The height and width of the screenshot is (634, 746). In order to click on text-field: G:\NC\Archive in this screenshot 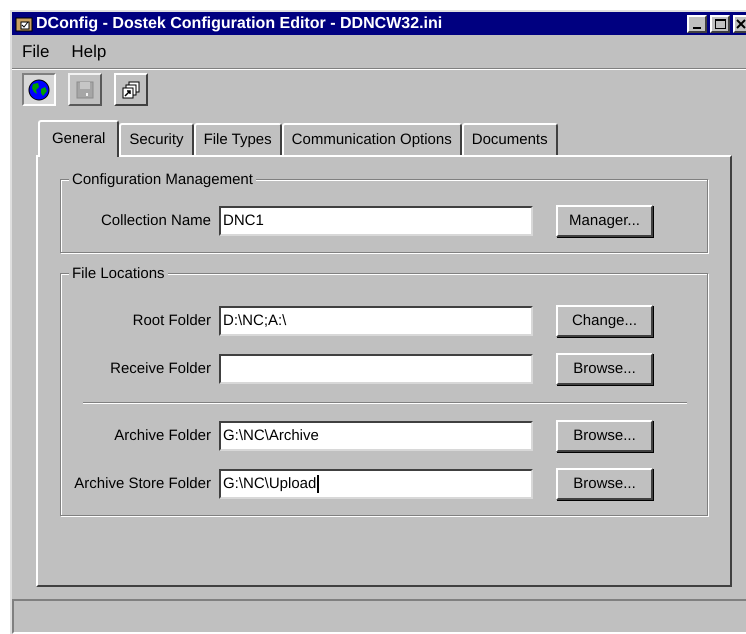, I will do `click(376, 436)`.